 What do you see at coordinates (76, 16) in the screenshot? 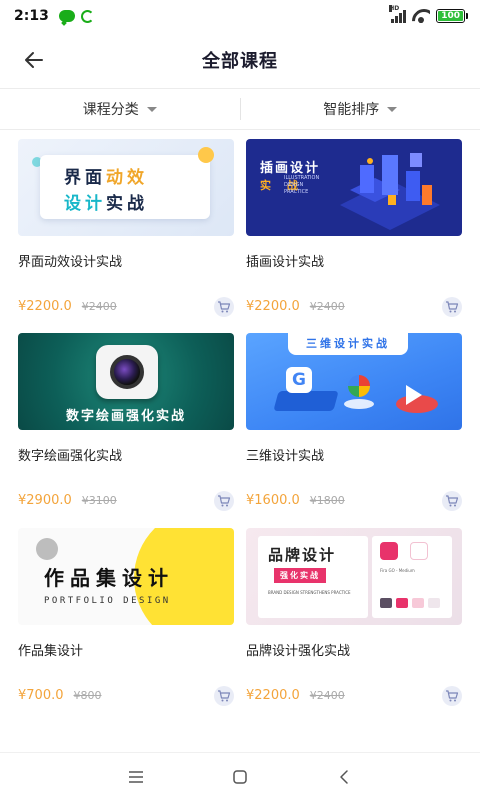
I see `status-left-icons` at bounding box center [76, 16].